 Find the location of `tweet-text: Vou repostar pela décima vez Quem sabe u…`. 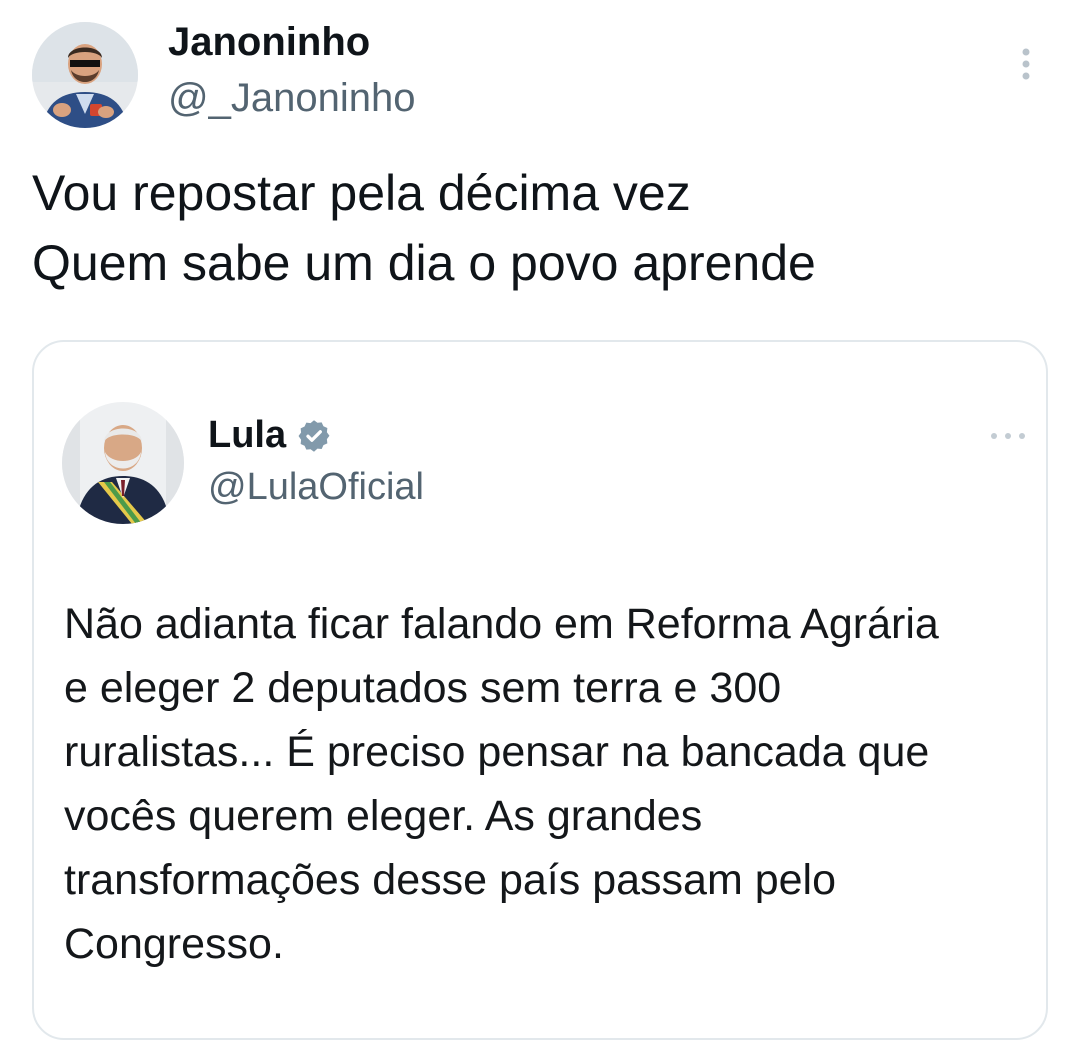

tweet-text: Vou repostar pela décima vez Quem sabe u… is located at coordinates (532, 228).